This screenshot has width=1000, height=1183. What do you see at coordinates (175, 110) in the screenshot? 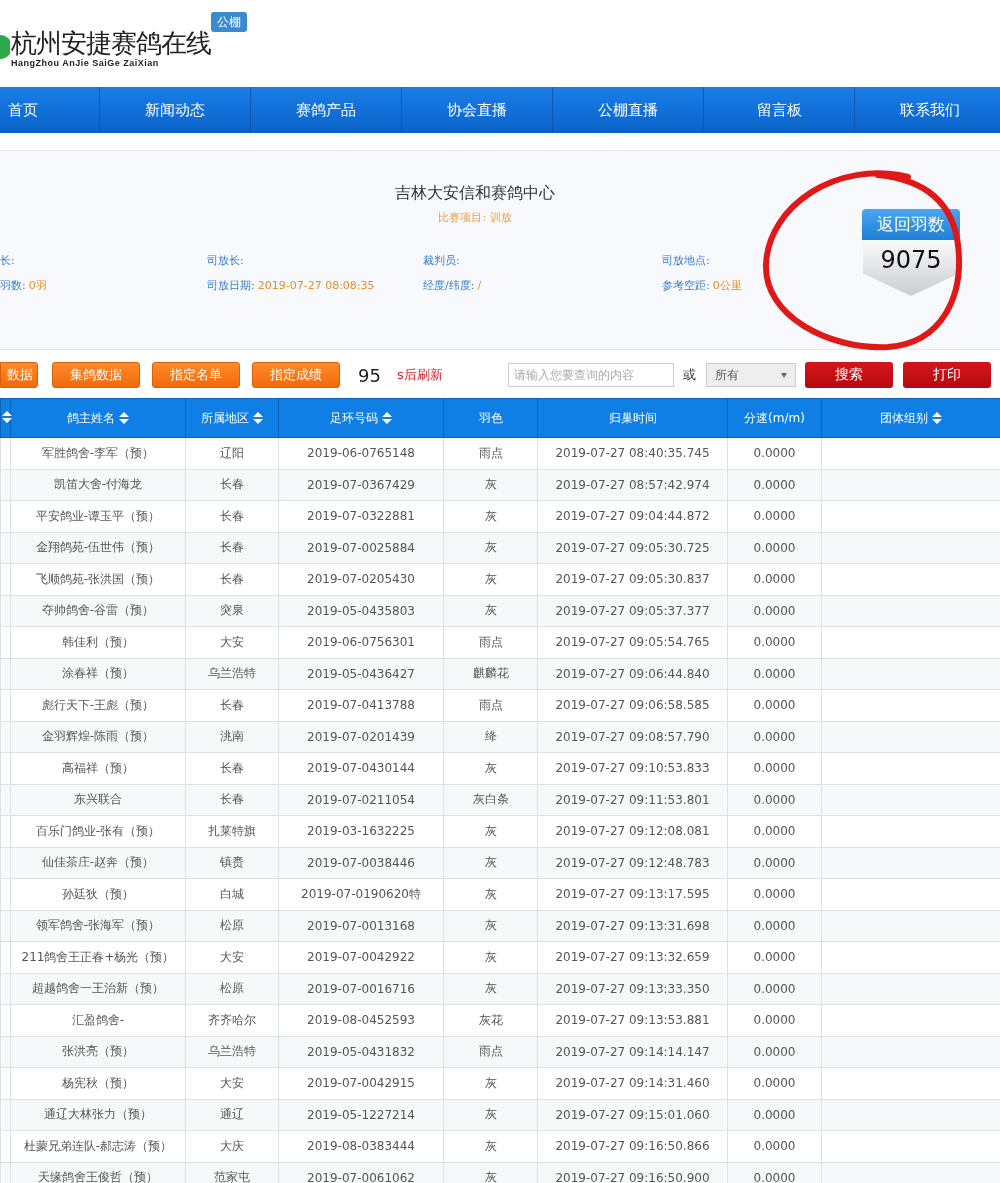
I see `nav-link: 新闻动态` at bounding box center [175, 110].